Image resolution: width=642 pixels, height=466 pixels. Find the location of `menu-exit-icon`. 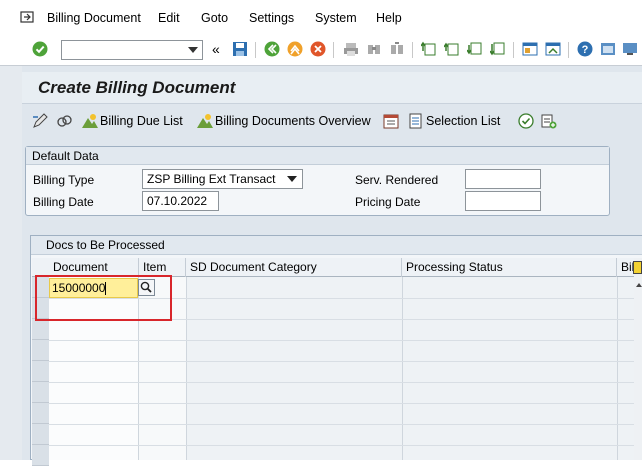

menu-exit-icon is located at coordinates (27, 17).